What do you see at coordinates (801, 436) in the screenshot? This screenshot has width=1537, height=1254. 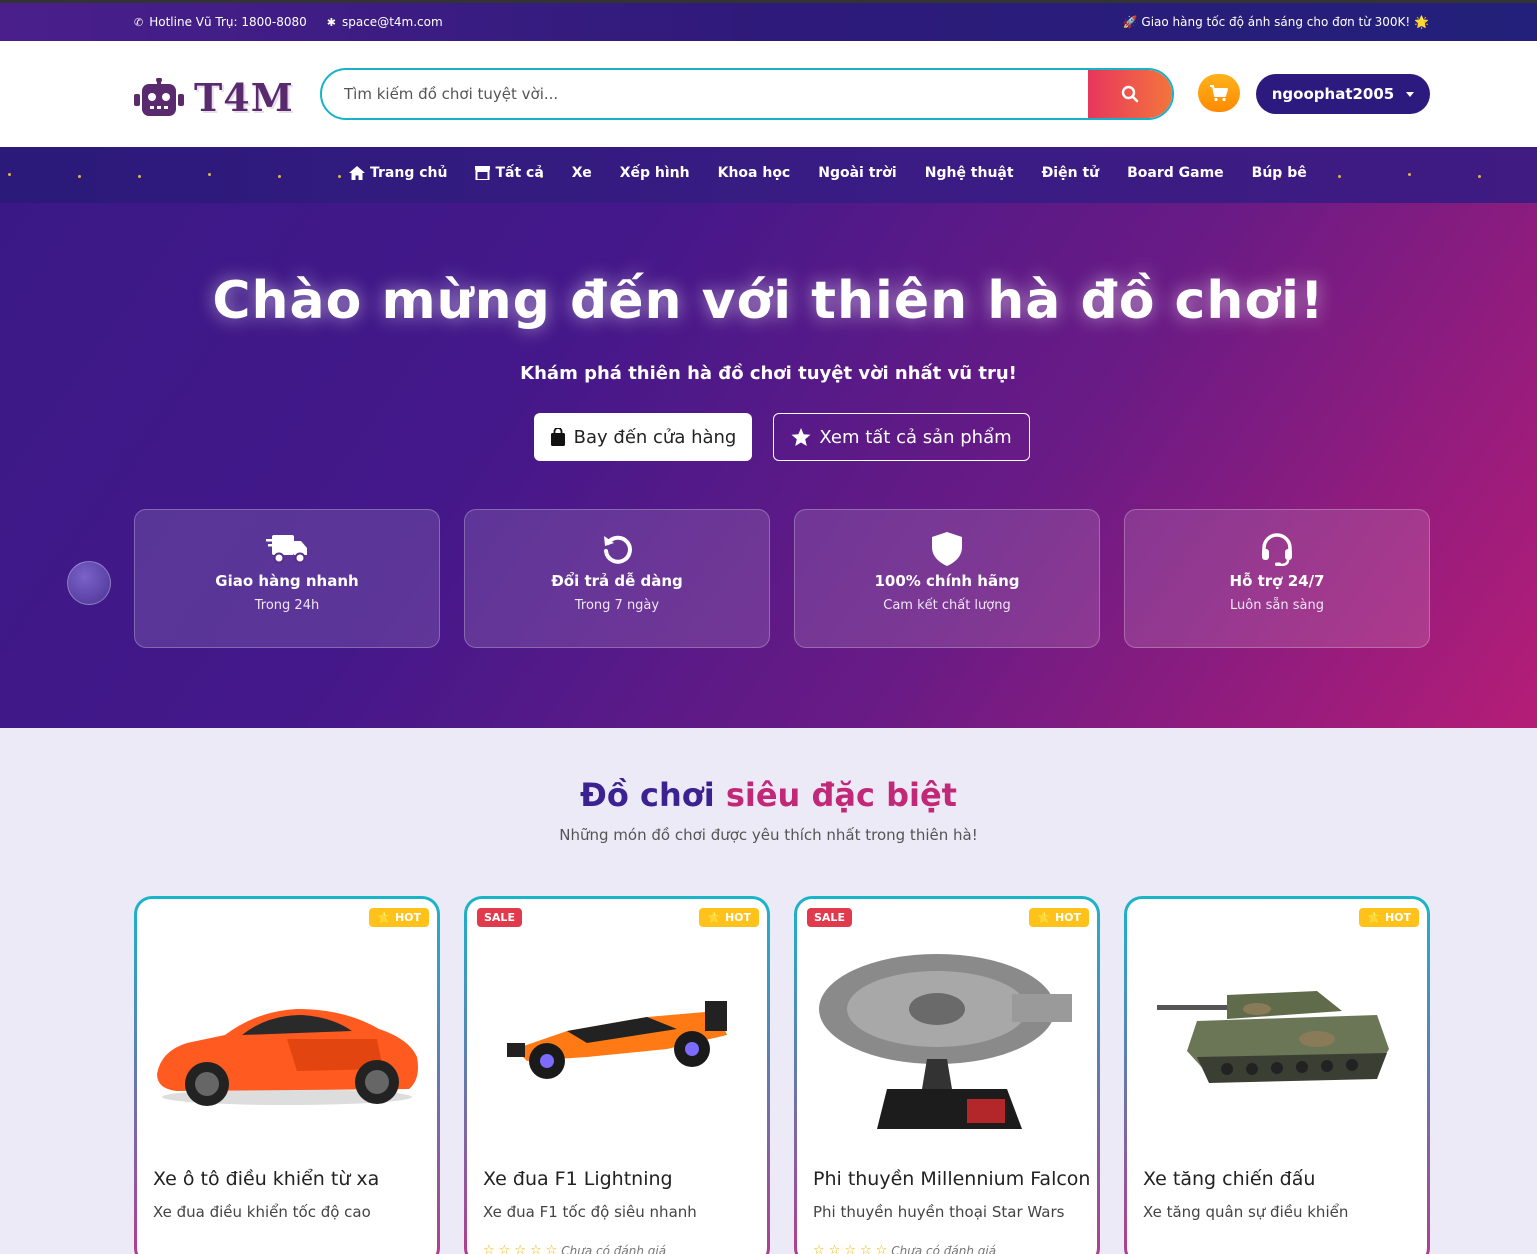 I see `star-icon` at bounding box center [801, 436].